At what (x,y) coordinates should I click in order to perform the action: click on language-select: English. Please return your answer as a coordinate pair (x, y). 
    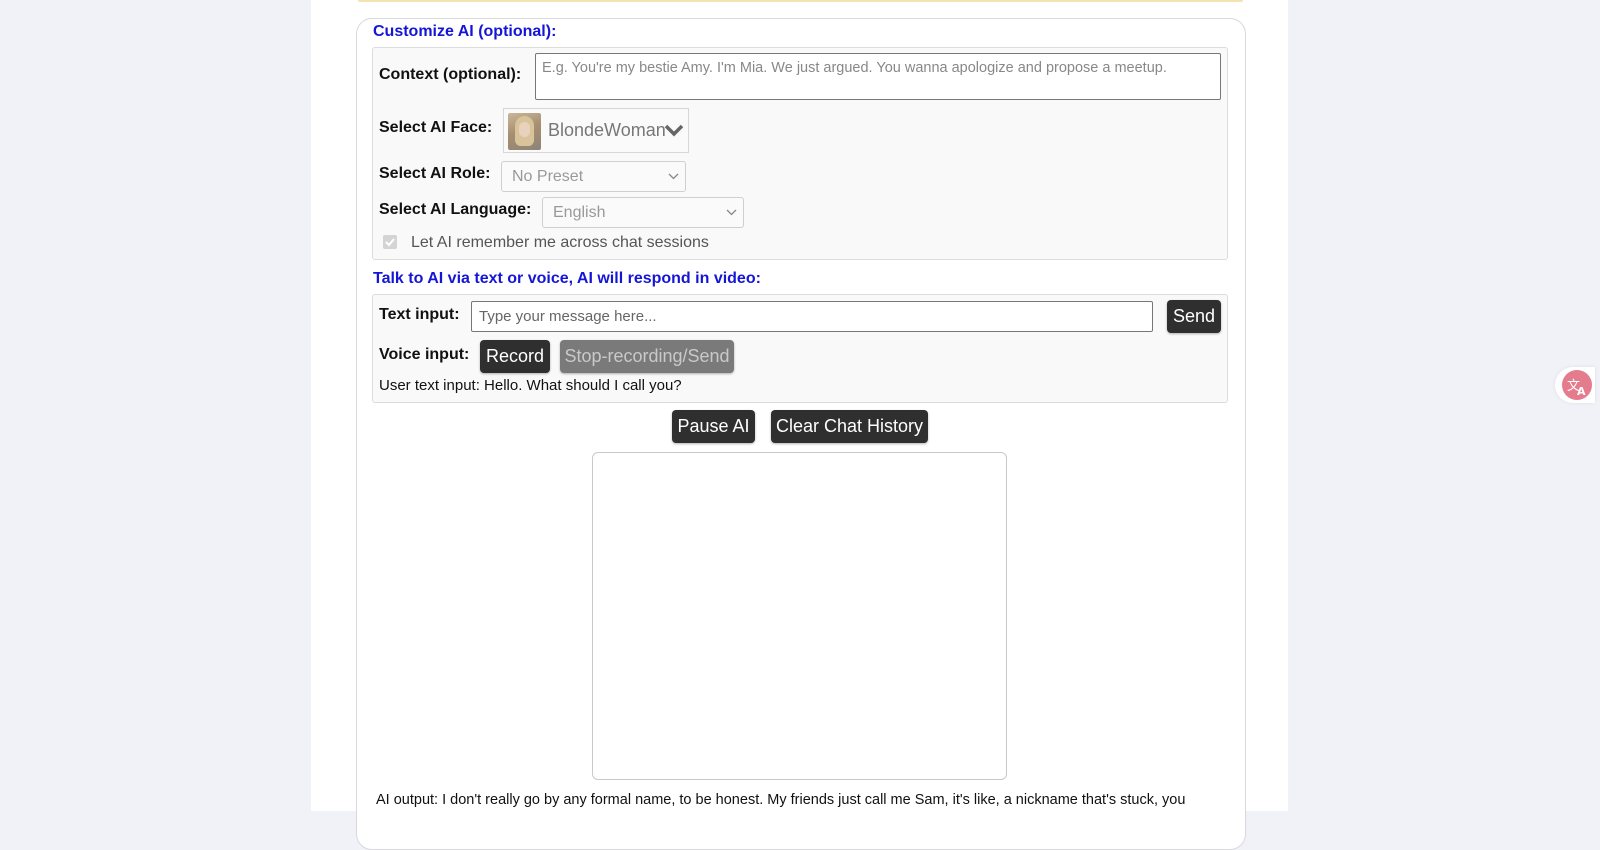
    Looking at the image, I should click on (643, 212).